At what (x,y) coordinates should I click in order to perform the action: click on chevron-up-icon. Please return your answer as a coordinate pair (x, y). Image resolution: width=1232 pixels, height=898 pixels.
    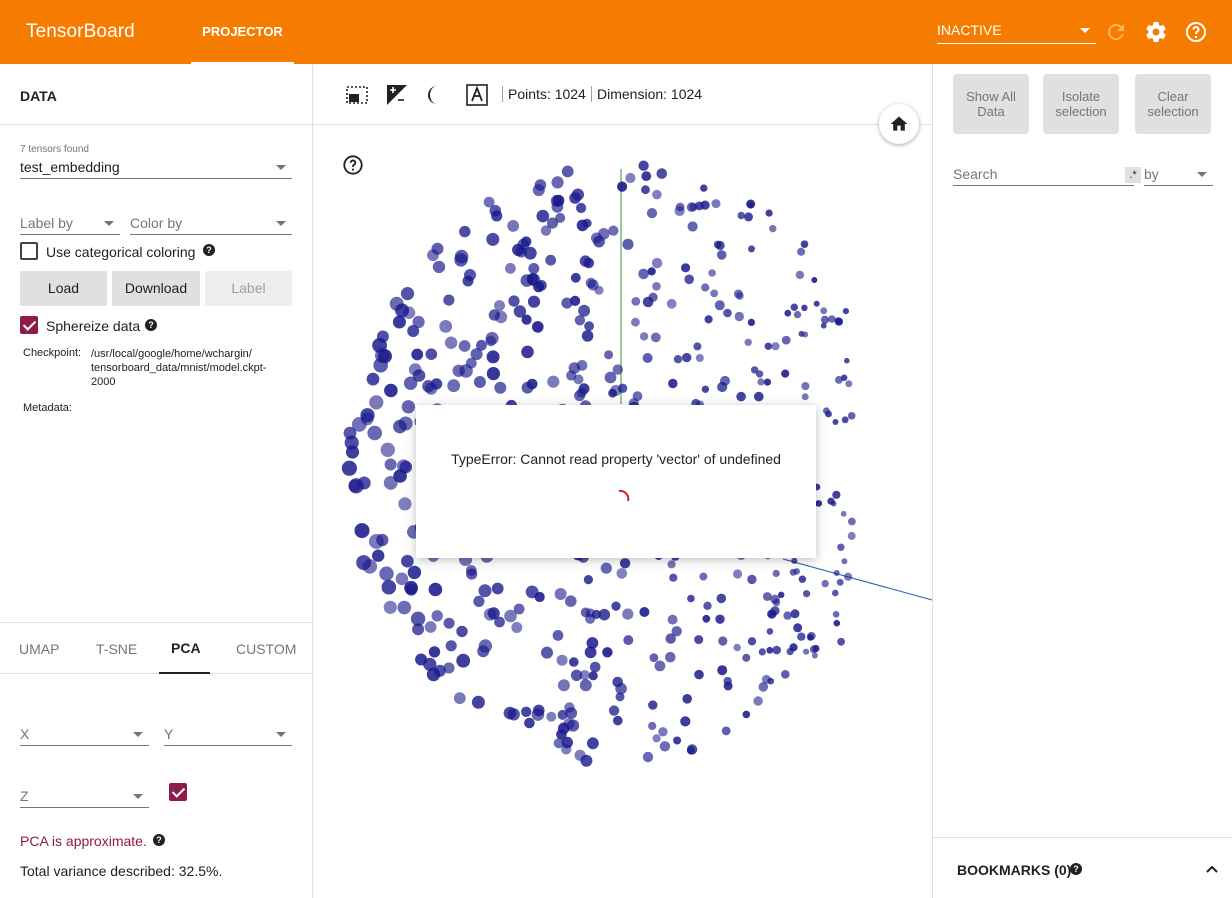
    Looking at the image, I should click on (1212, 869).